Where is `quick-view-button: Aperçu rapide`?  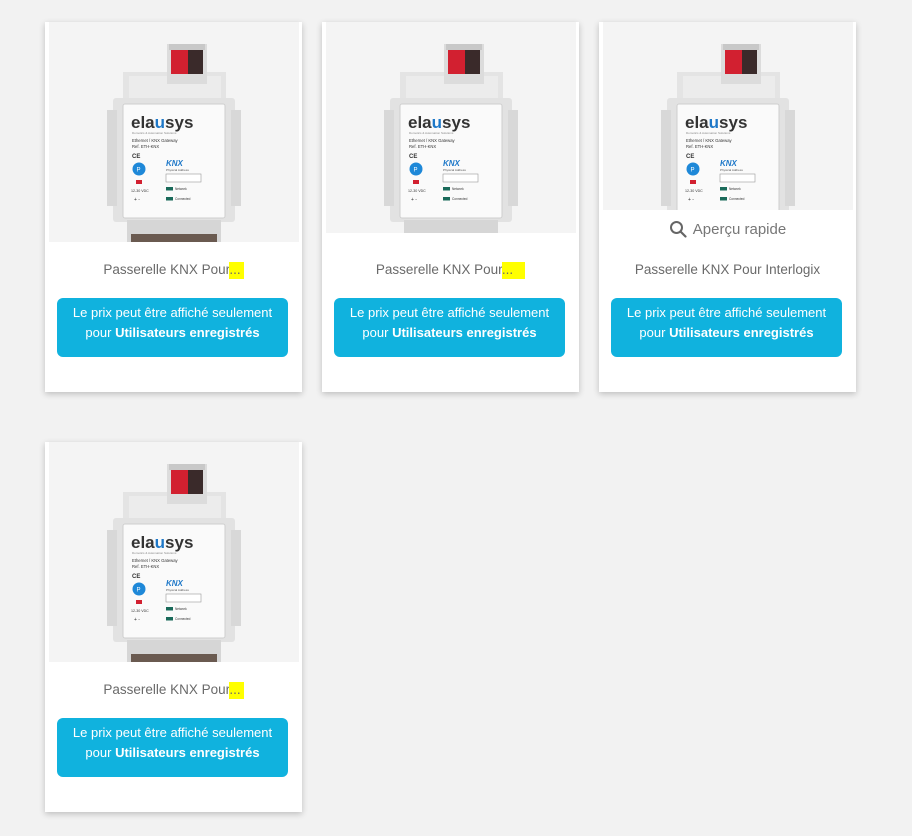 quick-view-button: Aperçu rapide is located at coordinates (727, 229).